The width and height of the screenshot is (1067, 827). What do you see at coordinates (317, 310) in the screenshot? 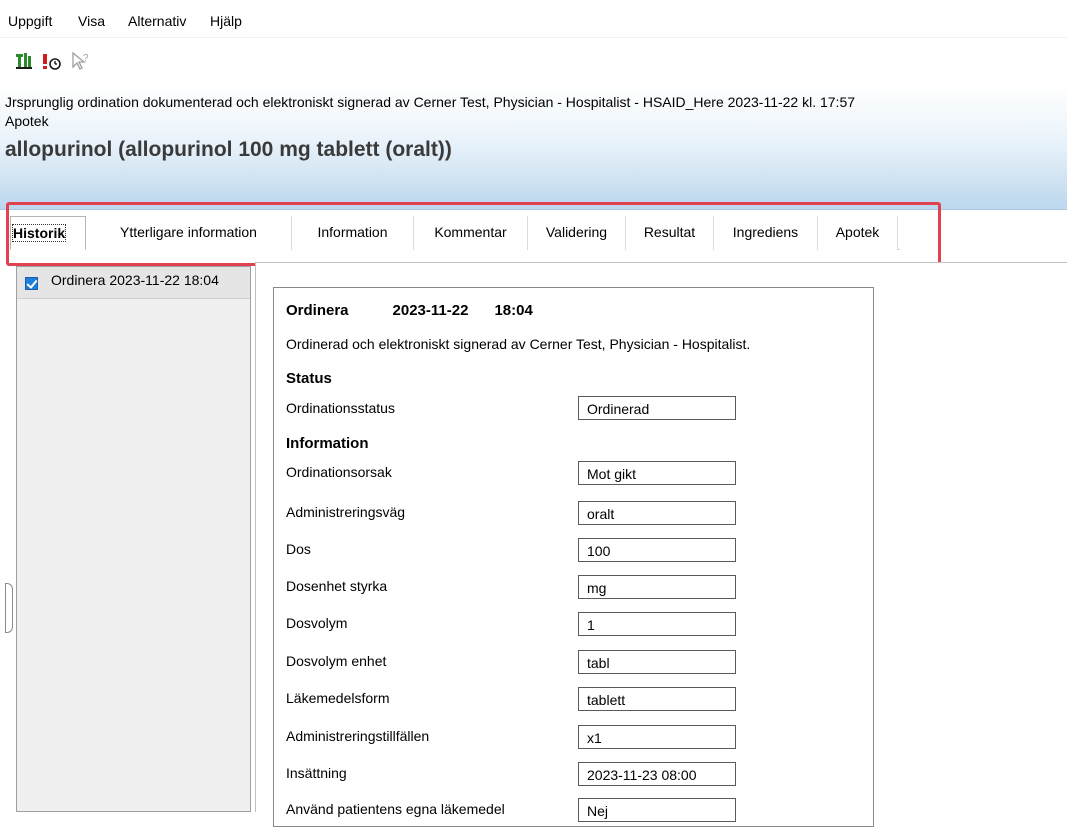
I see `action-label: Ordinera` at bounding box center [317, 310].